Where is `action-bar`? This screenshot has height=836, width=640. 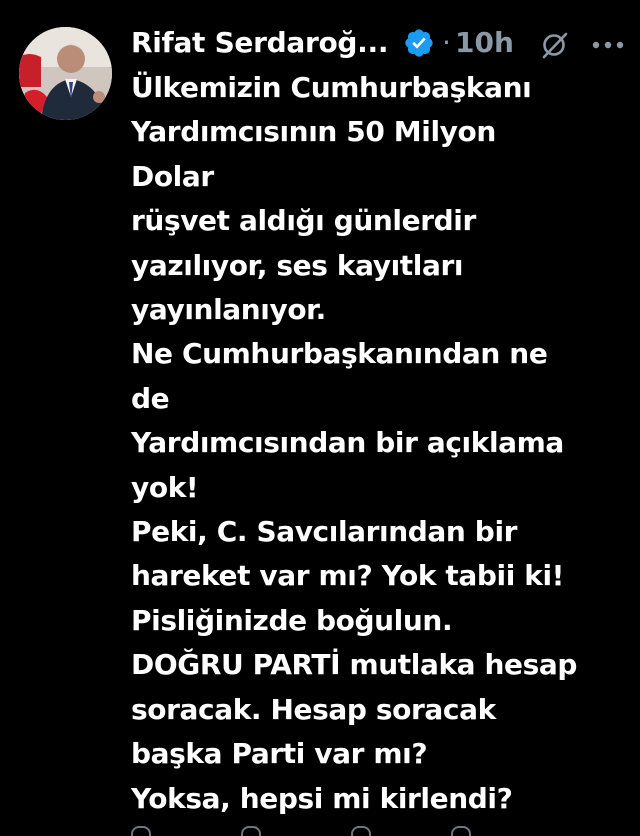
action-bar is located at coordinates (371, 831).